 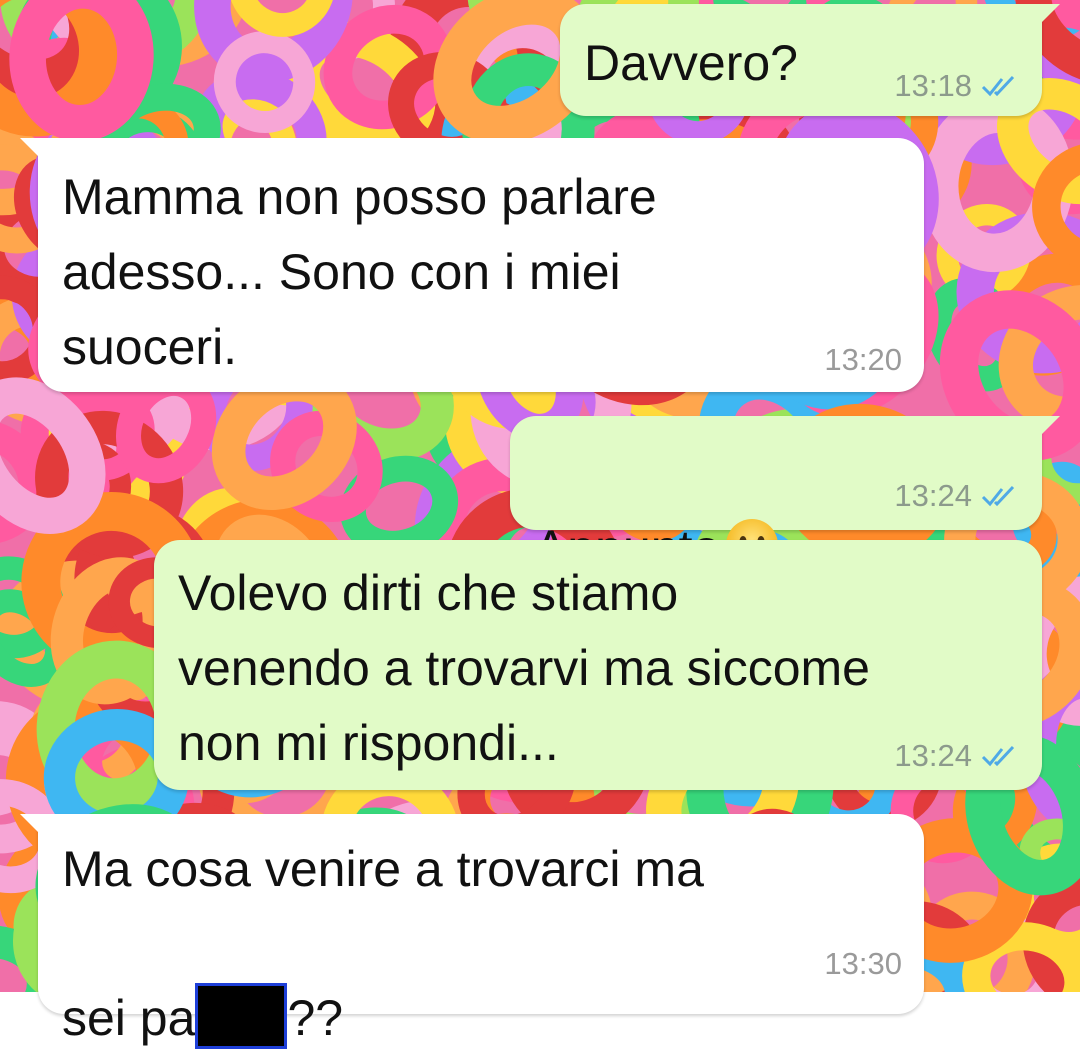 I want to click on message-time: 13:20, so click(x=863, y=360).